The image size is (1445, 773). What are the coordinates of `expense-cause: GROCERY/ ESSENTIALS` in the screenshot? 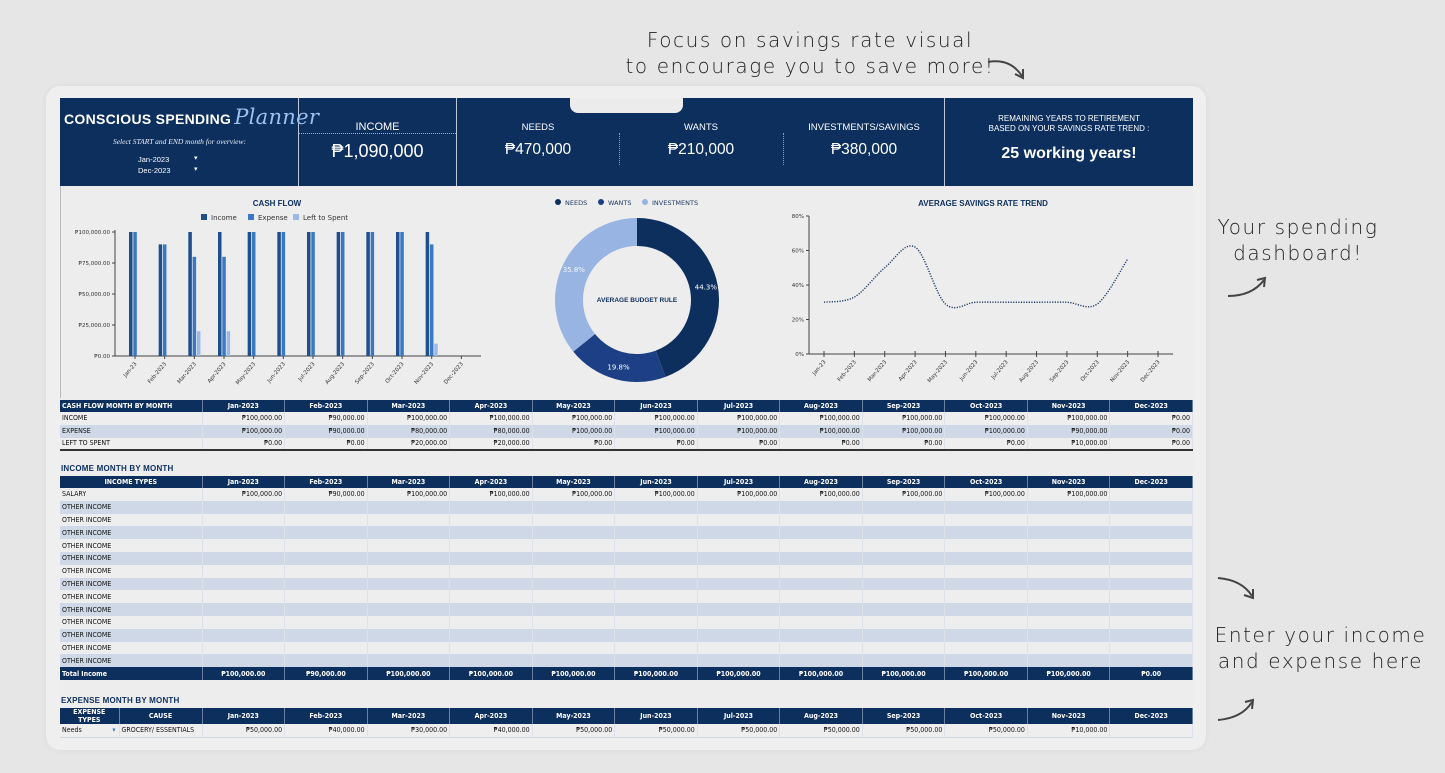 It's located at (161, 730).